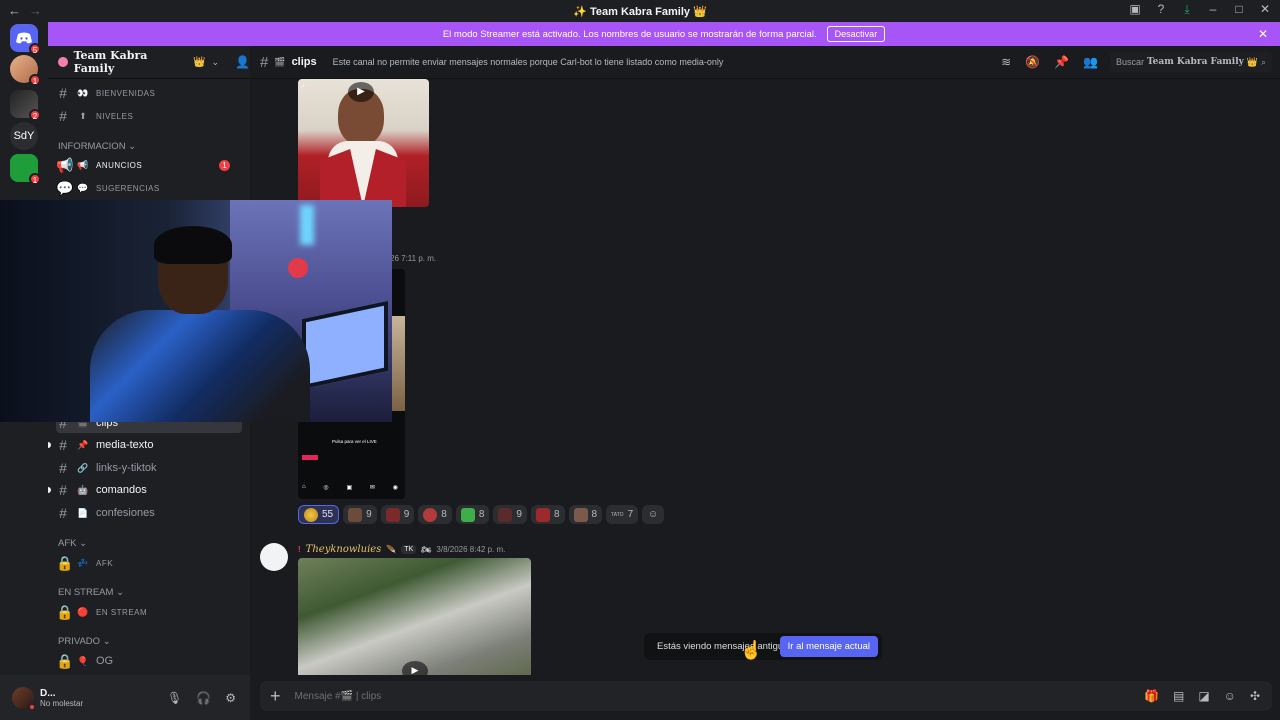 The width and height of the screenshot is (1280, 720). What do you see at coordinates (149, 445) in the screenshot?
I see `channel-media-texto: # 📌 media-texto` at bounding box center [149, 445].